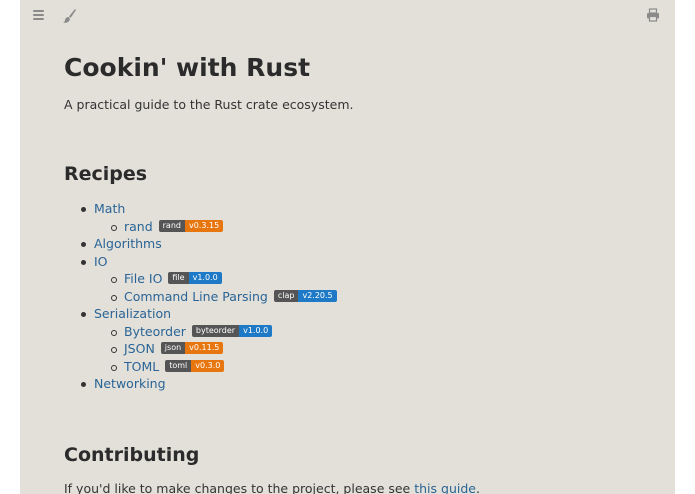 This screenshot has width=695, height=494. I want to click on link-io: IO, so click(101, 261).